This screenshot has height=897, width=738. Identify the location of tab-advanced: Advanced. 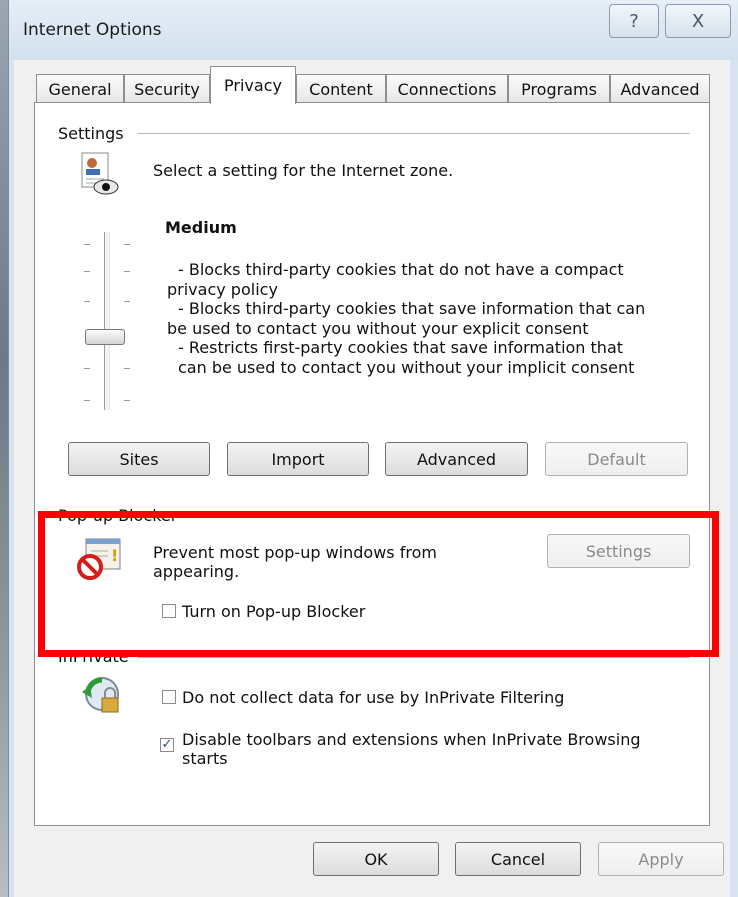
(660, 88).